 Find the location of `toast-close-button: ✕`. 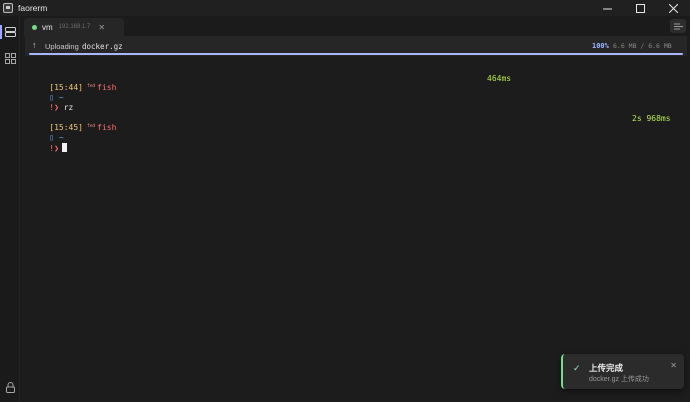

toast-close-button: ✕ is located at coordinates (673, 365).